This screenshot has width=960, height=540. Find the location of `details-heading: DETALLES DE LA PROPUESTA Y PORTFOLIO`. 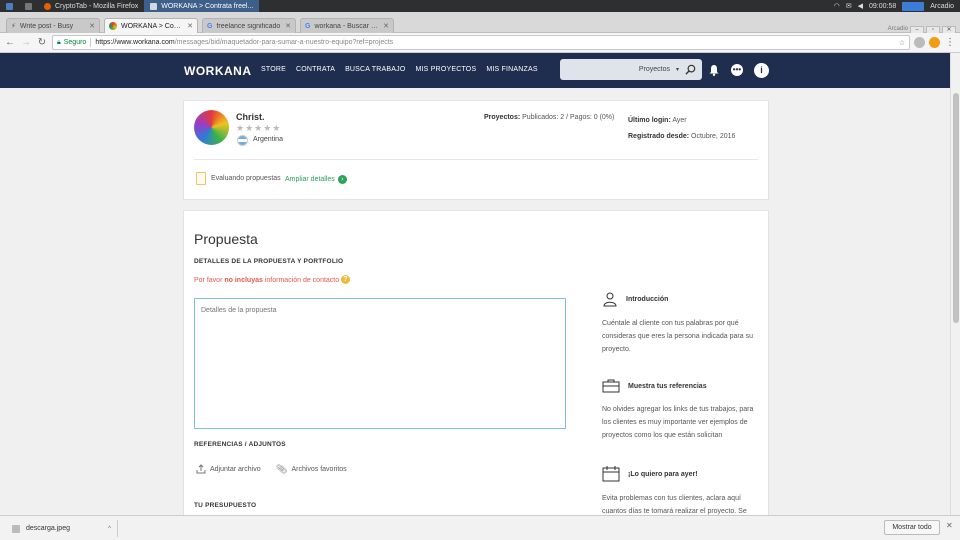

details-heading: DETALLES DE LA PROPUESTA Y PORTFOLIO is located at coordinates (269, 261).